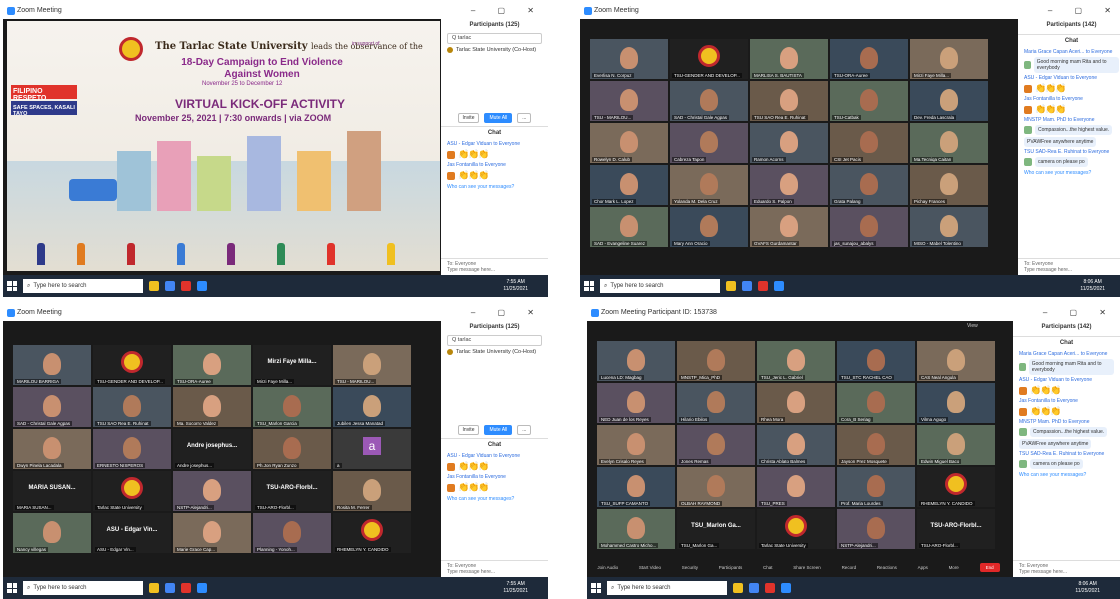 The width and height of the screenshot is (1120, 599). What do you see at coordinates (650, 567) in the screenshot?
I see `control-start-video: Start Video` at bounding box center [650, 567].